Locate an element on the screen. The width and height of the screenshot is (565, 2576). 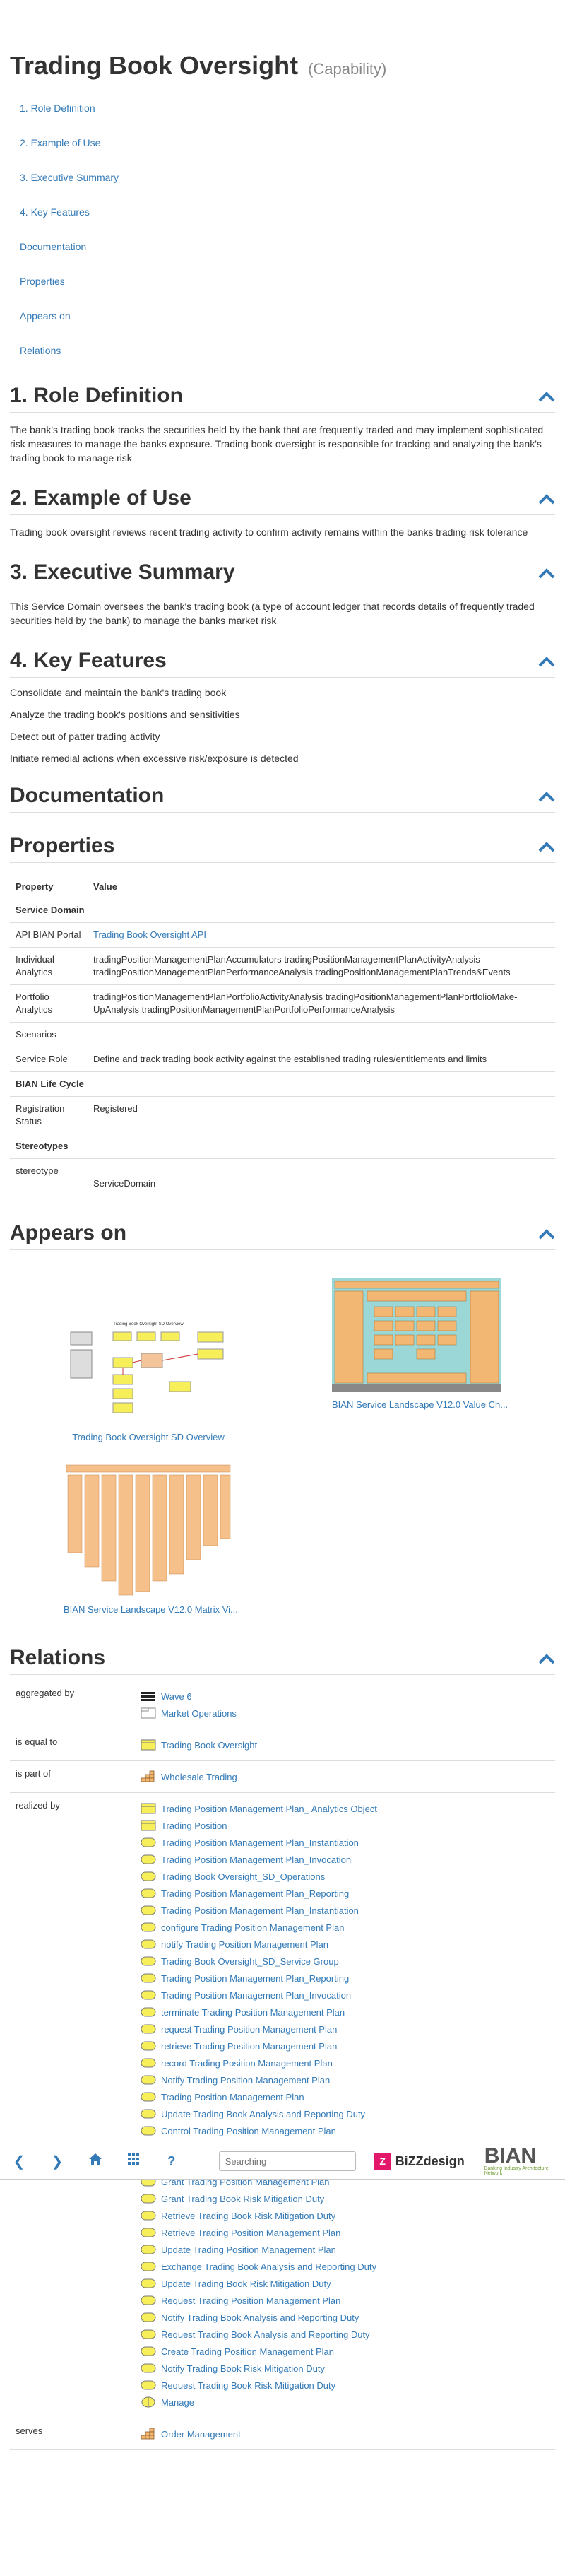
page-subtitle: (Capability) is located at coordinates (347, 69).